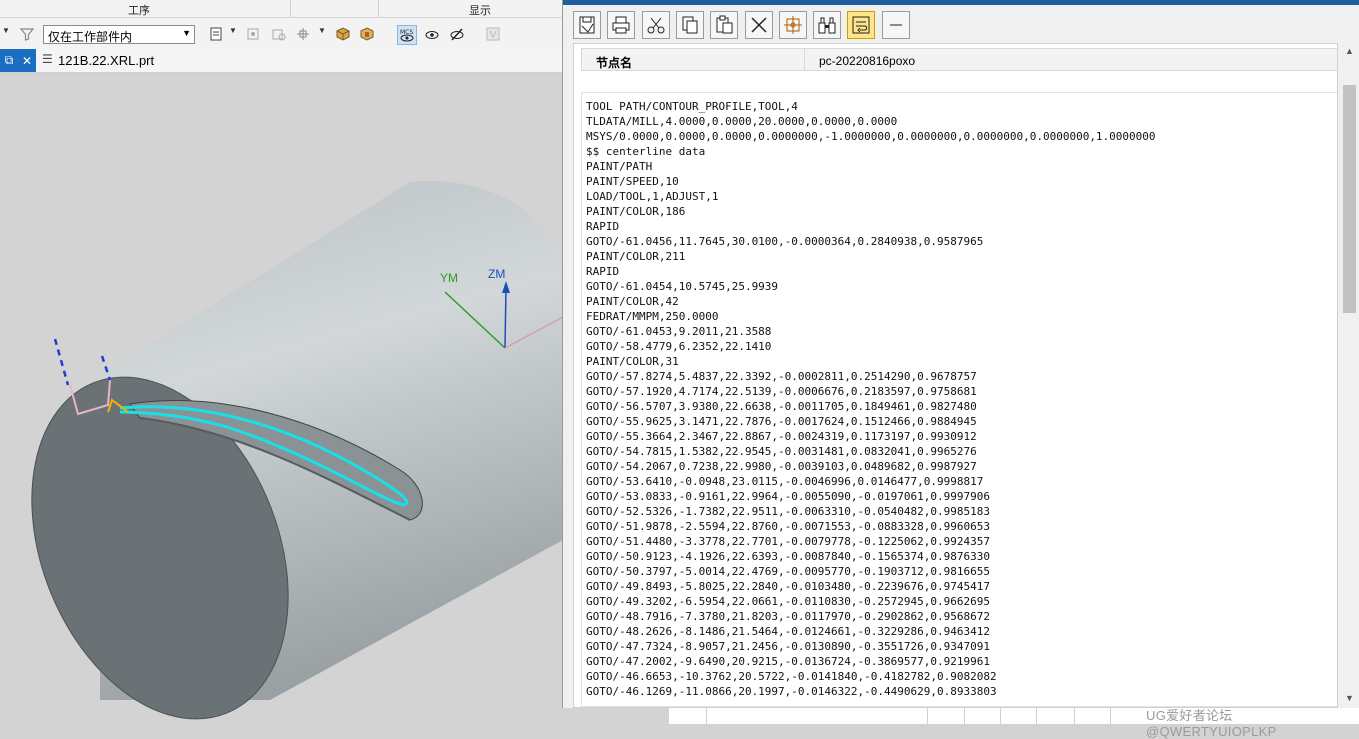 The image size is (1359, 739). Describe the element at coordinates (827, 25) in the screenshot. I see `binoculars-icon` at that location.